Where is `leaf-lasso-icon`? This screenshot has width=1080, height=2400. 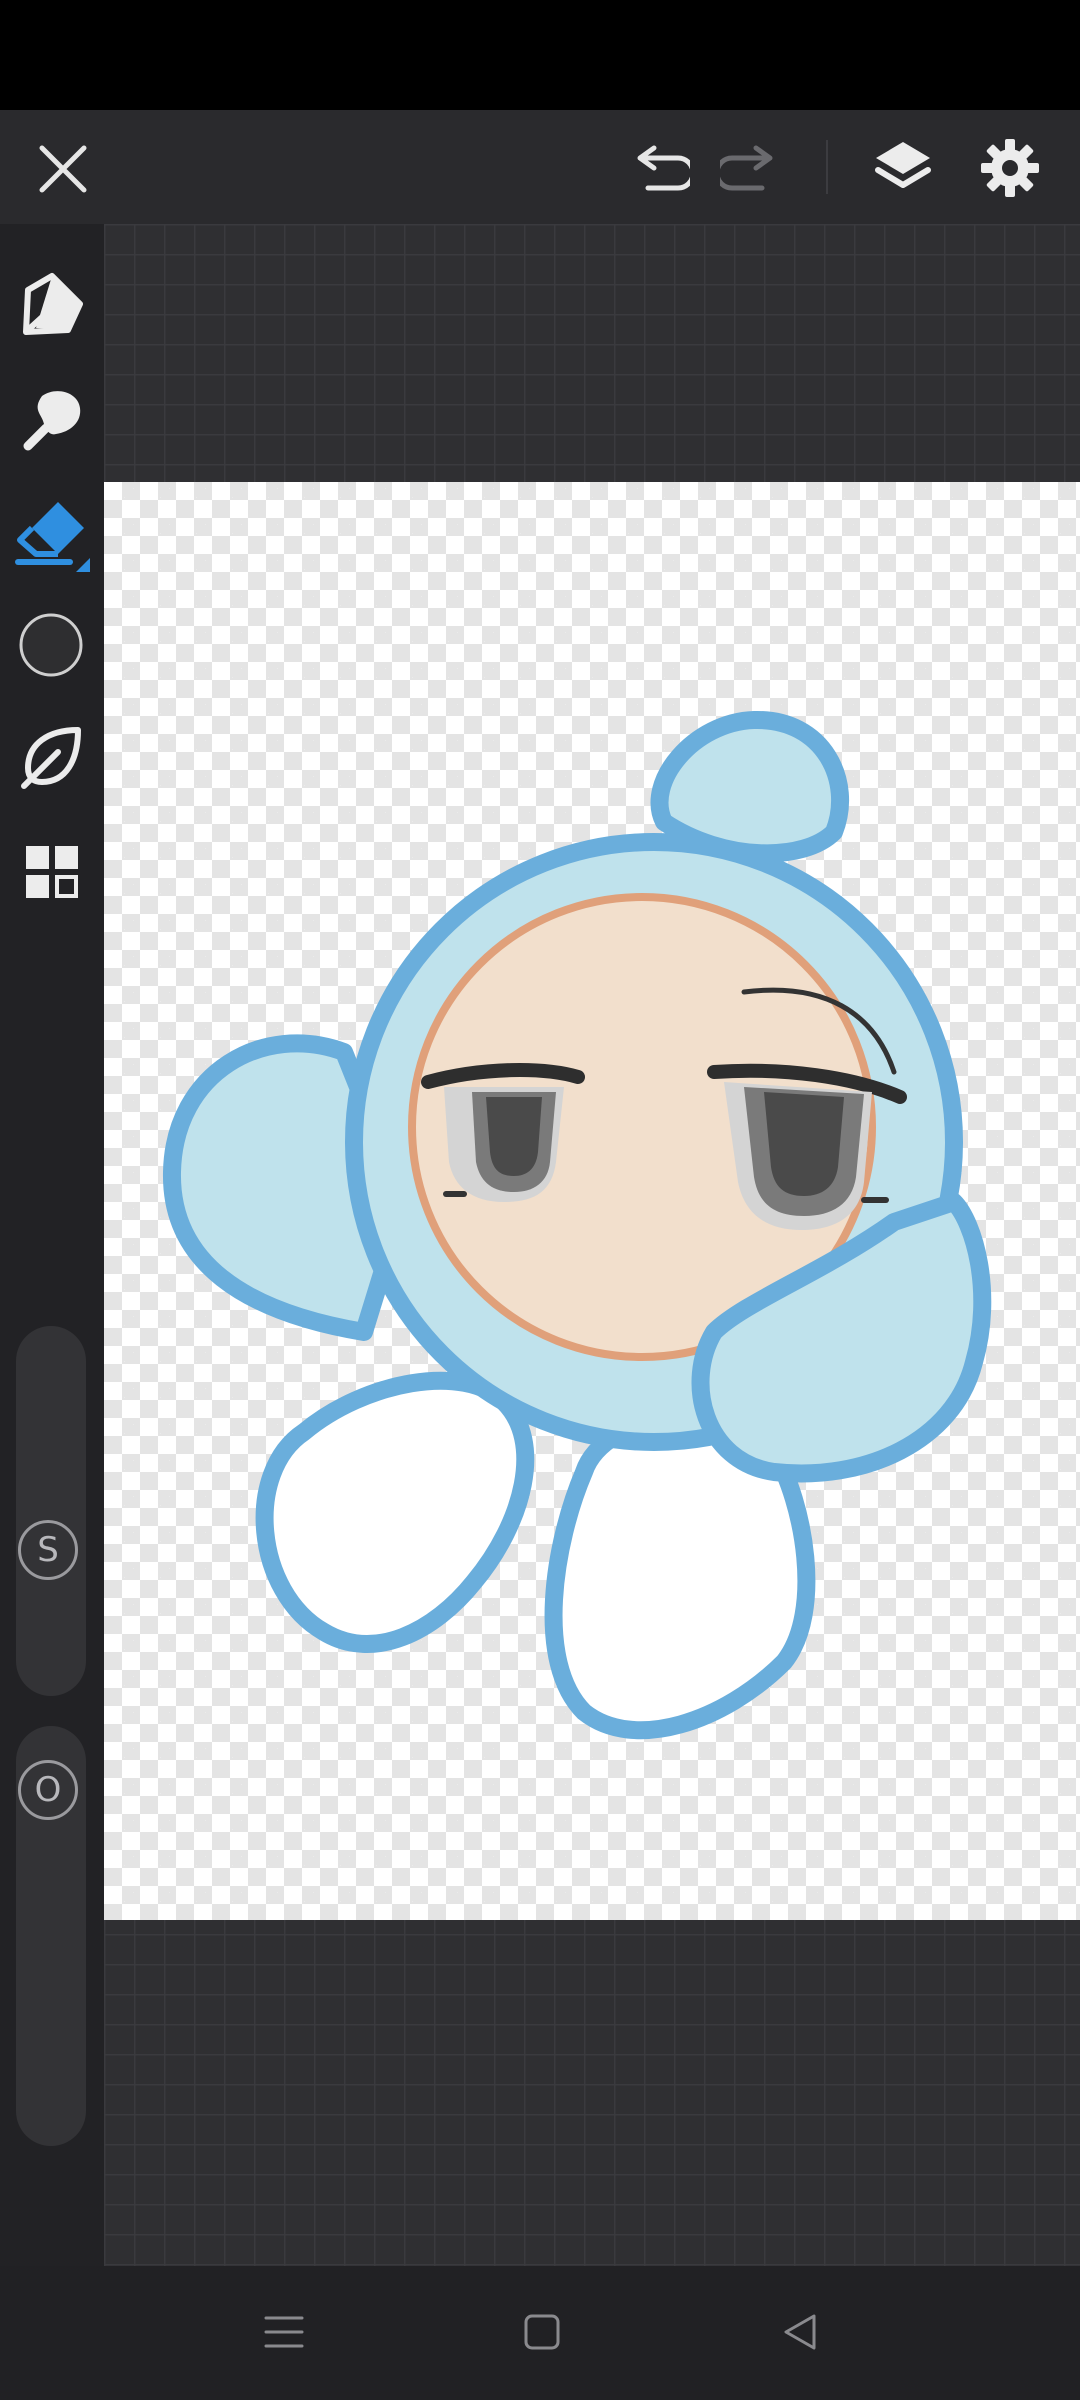
leaf-lasso-icon is located at coordinates (51, 758).